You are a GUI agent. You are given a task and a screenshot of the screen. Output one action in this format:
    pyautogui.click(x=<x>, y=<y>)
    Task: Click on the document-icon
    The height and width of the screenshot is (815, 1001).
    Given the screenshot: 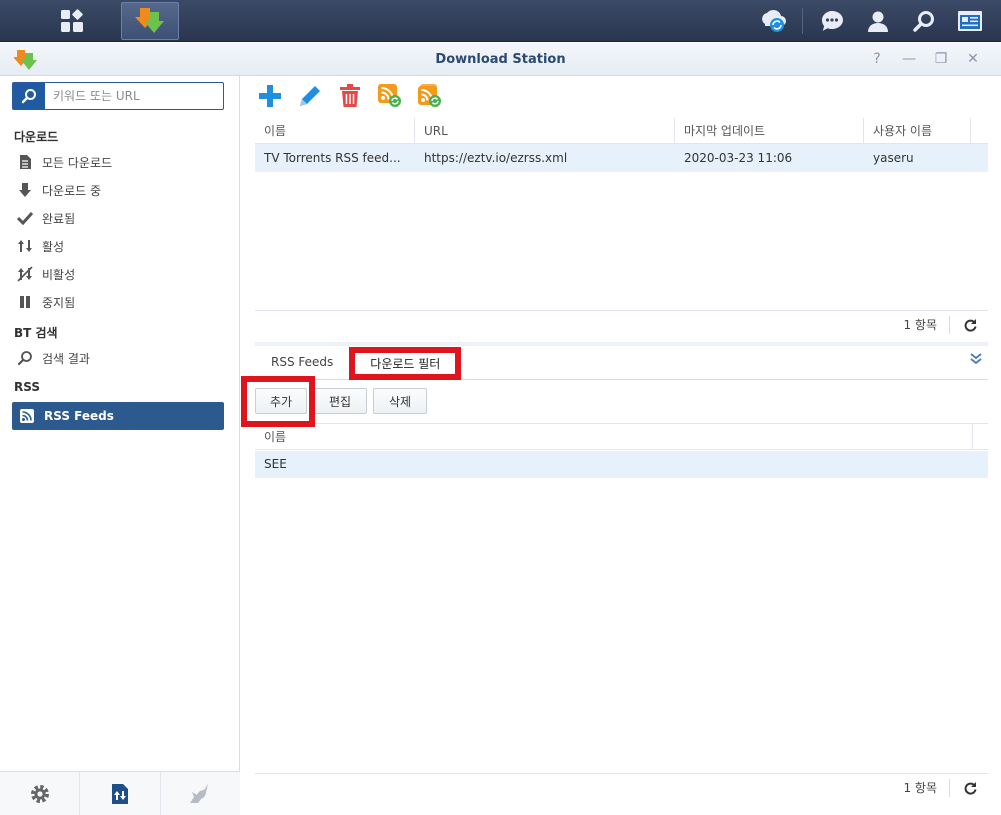 What is the action you would take?
    pyautogui.click(x=25, y=162)
    